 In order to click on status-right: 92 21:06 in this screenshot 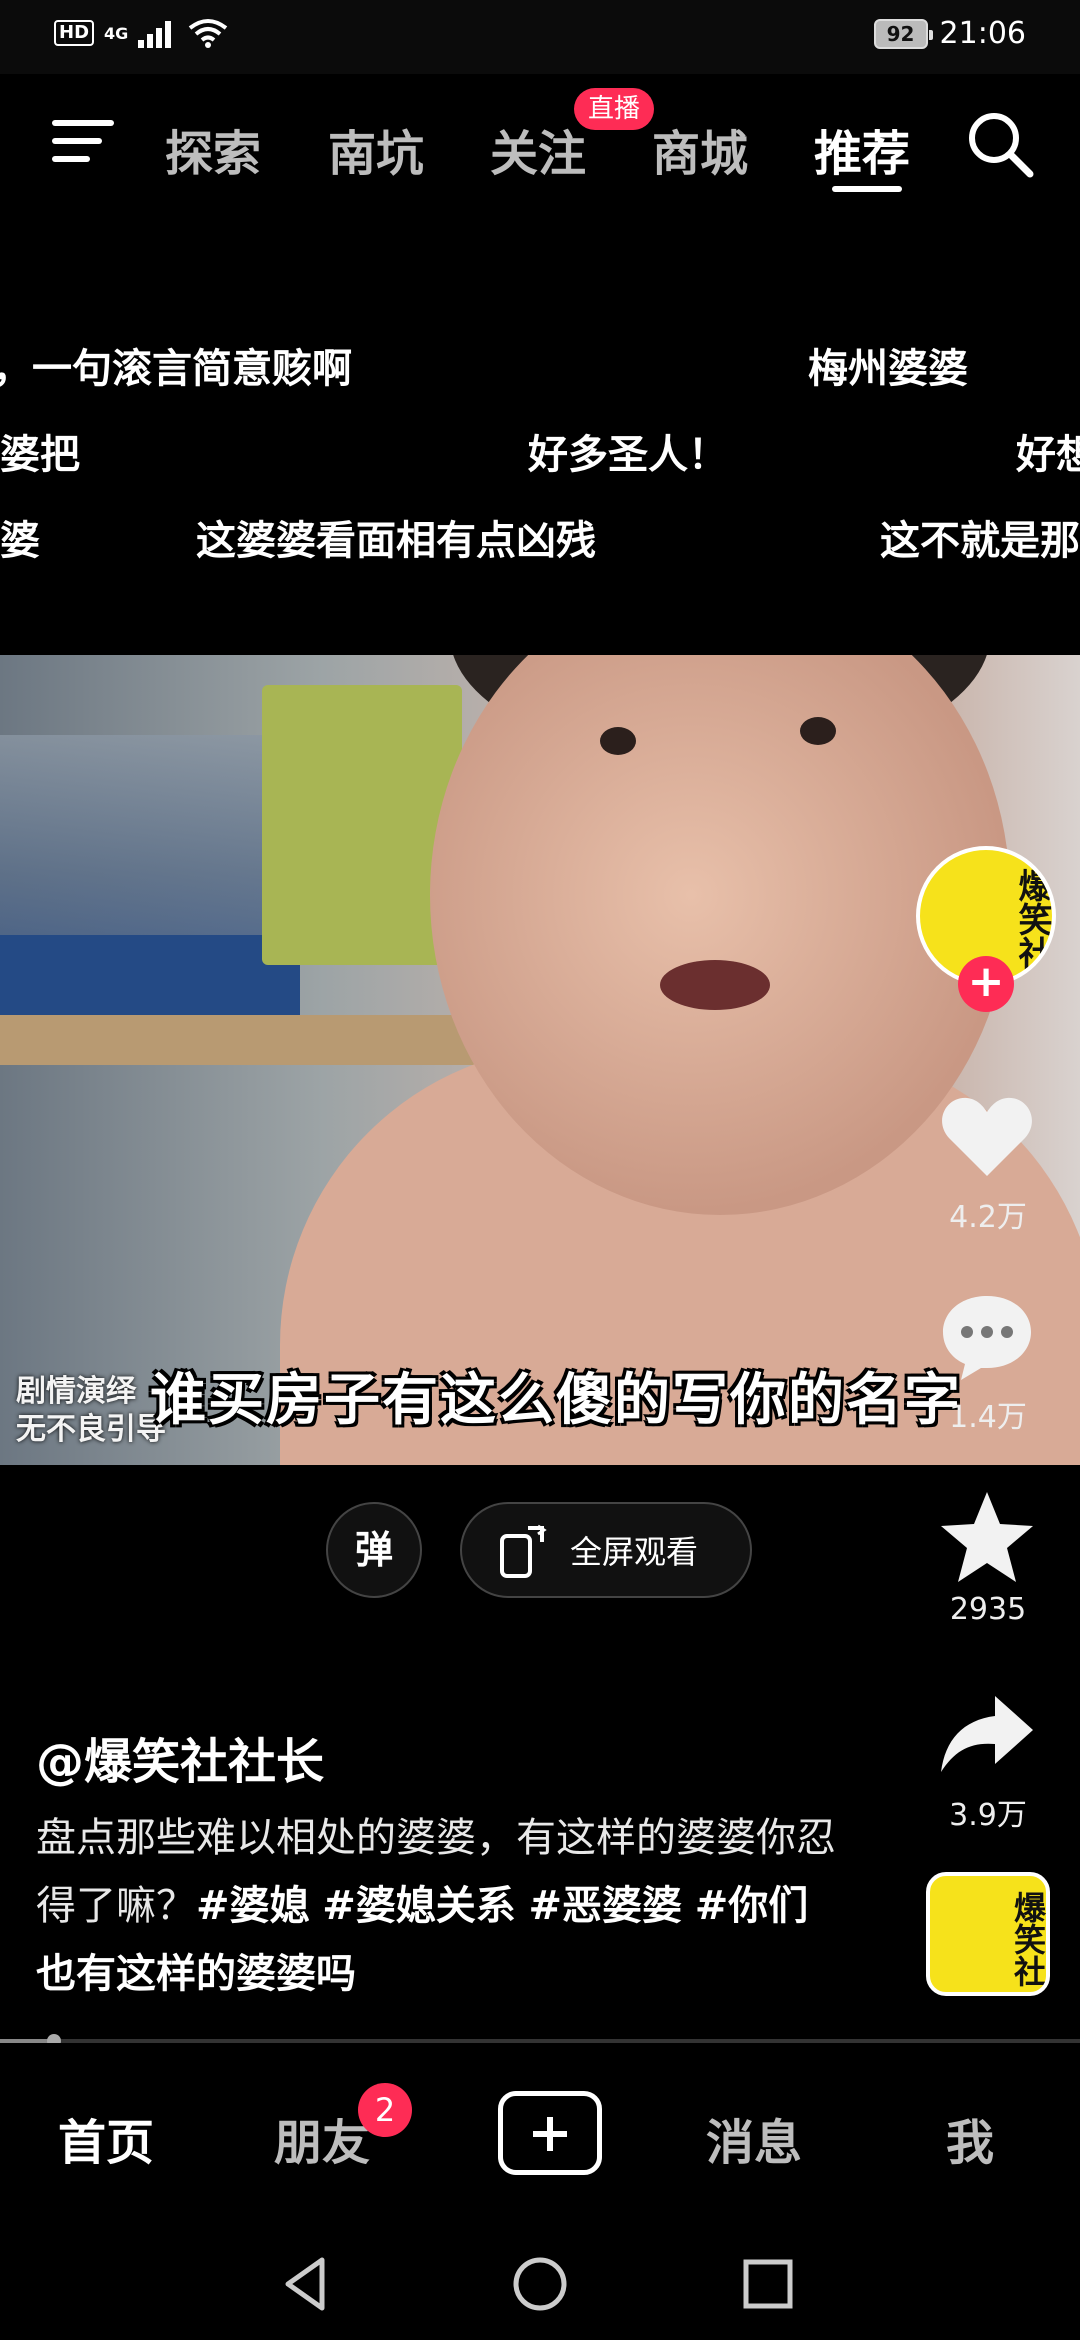, I will do `click(949, 33)`.